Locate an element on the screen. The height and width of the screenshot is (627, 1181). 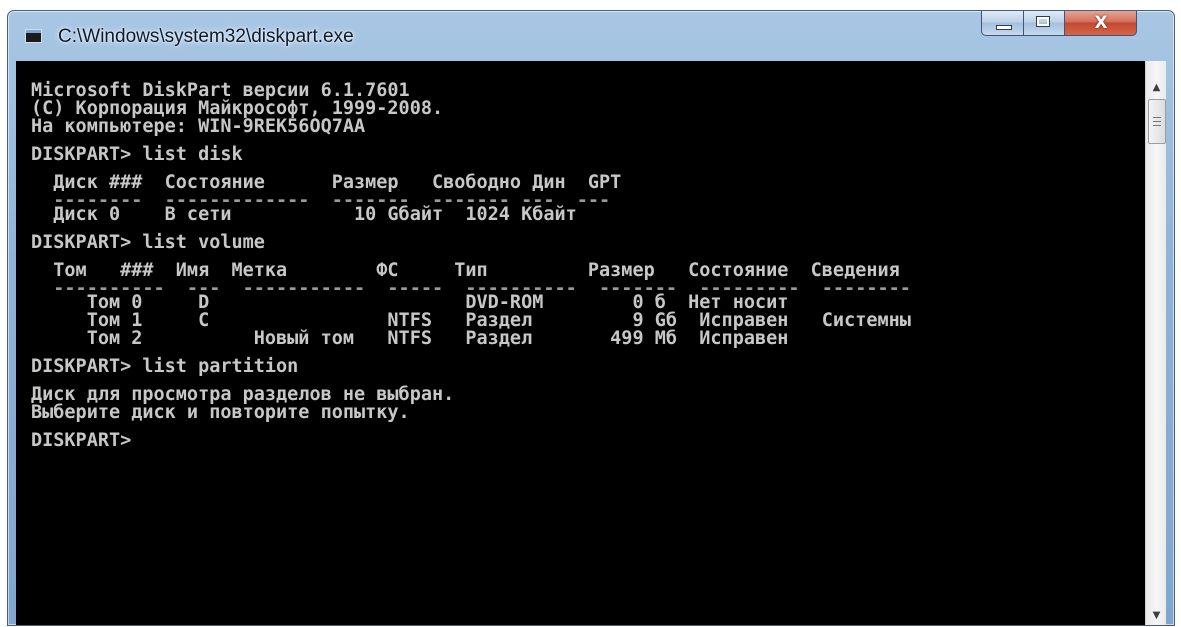
window-title: C:\Windows\system32\diskpart.exe is located at coordinates (206, 36).